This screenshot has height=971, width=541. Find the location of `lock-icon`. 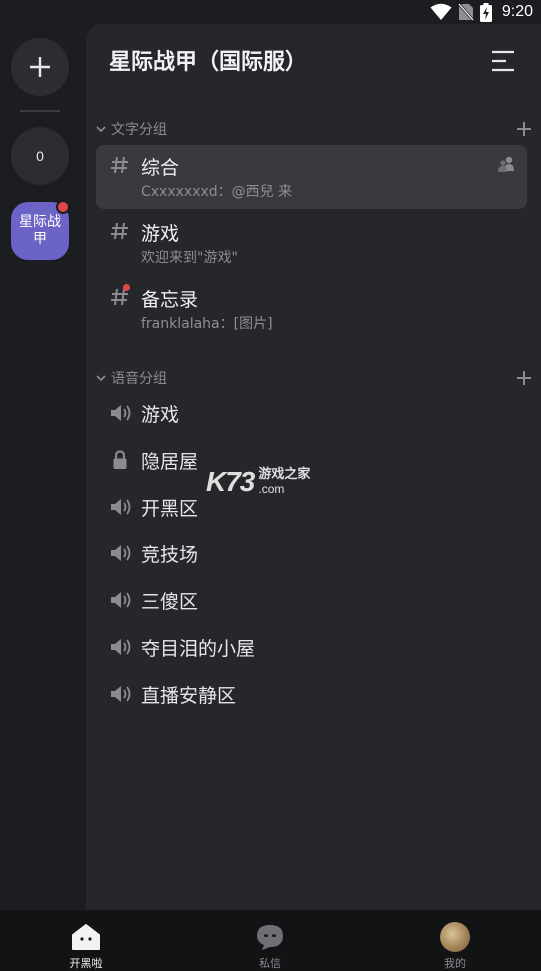

lock-icon is located at coordinates (120, 459).